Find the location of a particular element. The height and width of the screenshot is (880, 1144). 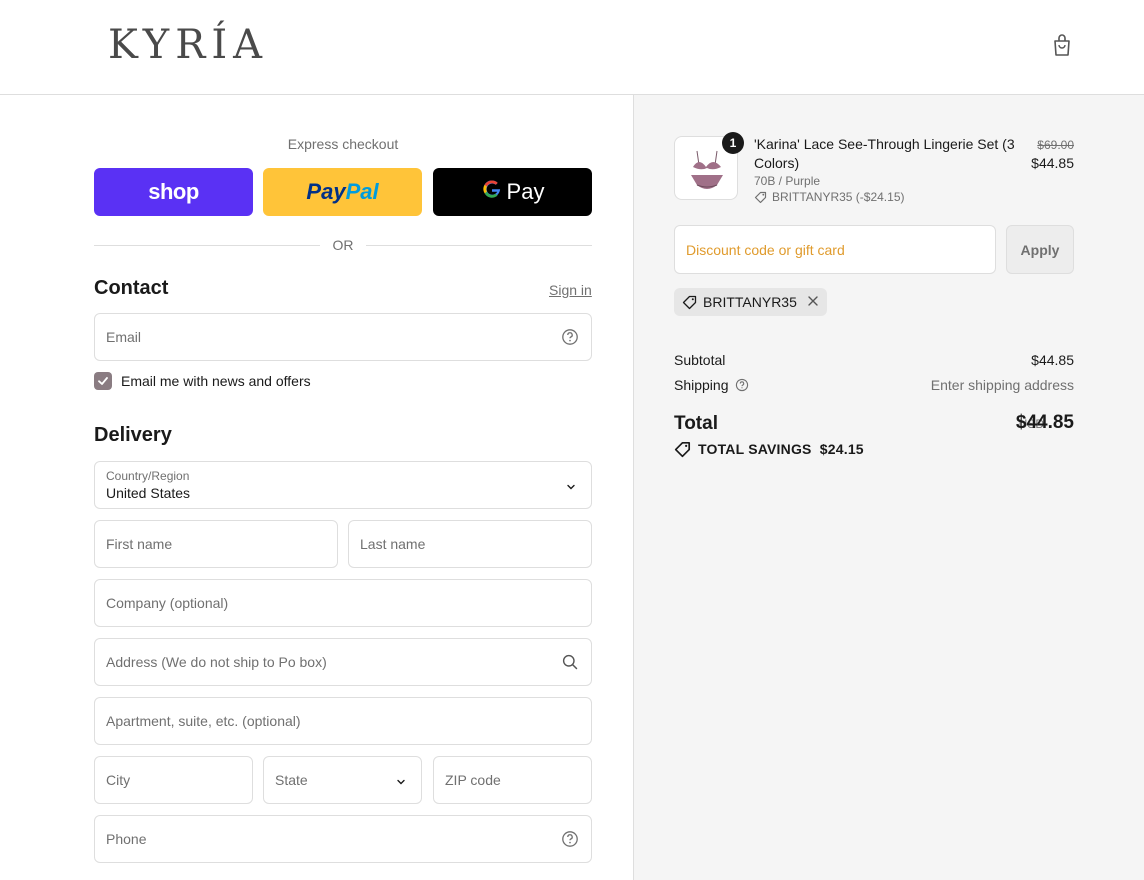

newsletter-label: Email me with news and offers is located at coordinates (216, 381).